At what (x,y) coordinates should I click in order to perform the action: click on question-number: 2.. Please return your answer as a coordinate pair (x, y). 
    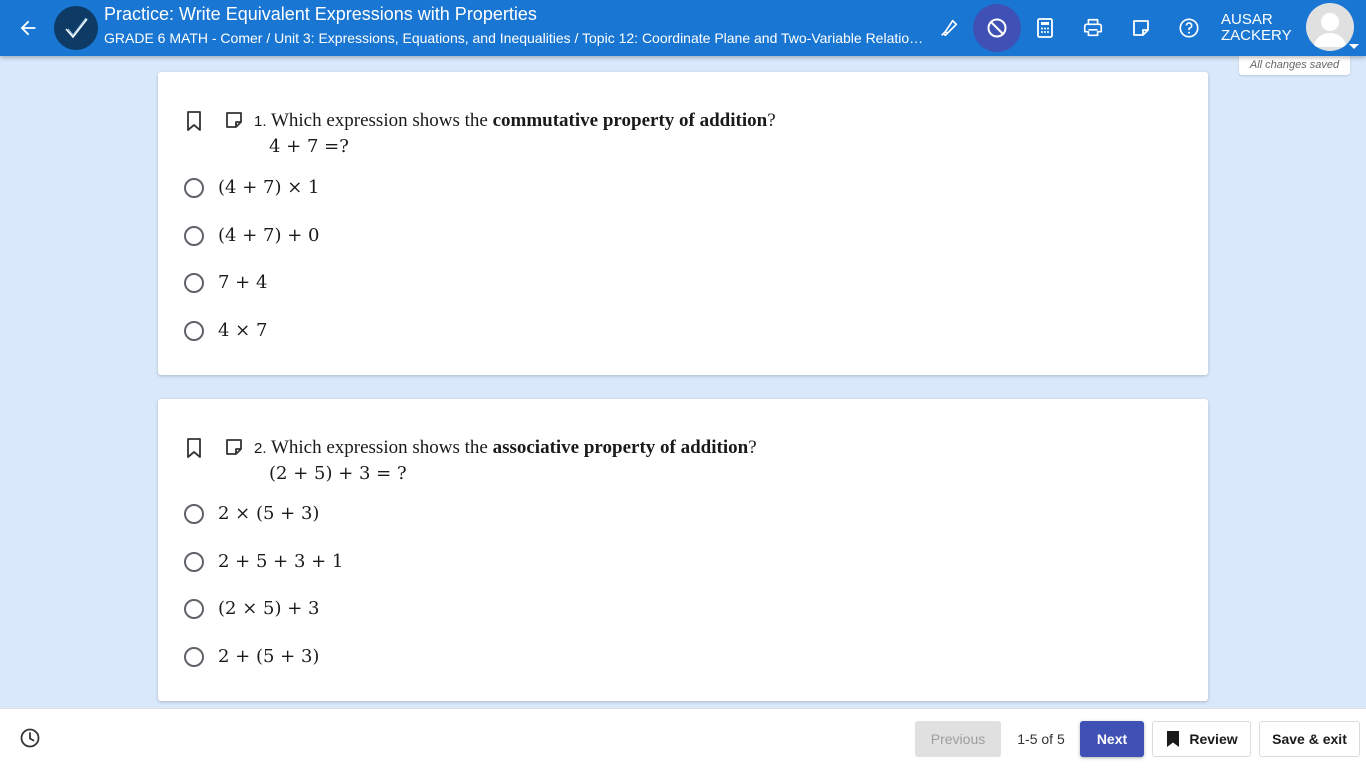
    Looking at the image, I should click on (260, 448).